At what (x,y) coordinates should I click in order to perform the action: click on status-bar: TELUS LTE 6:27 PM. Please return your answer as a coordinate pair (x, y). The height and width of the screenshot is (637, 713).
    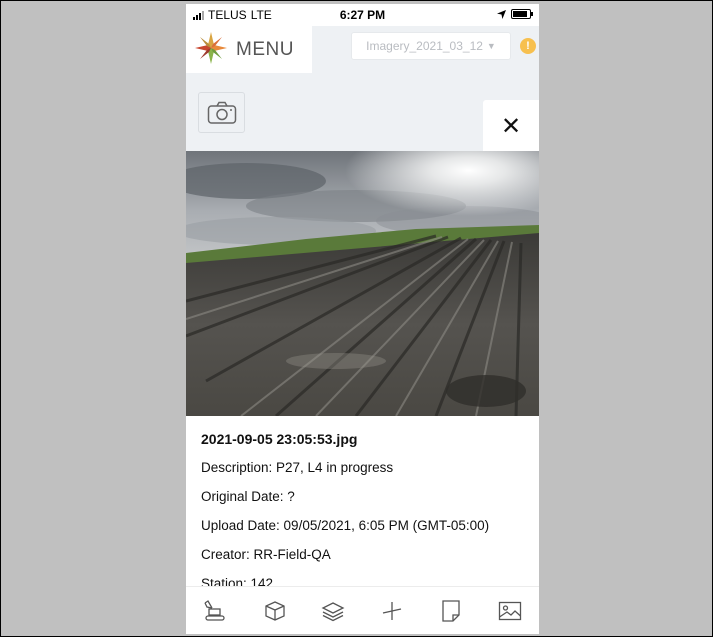
    Looking at the image, I should click on (362, 15).